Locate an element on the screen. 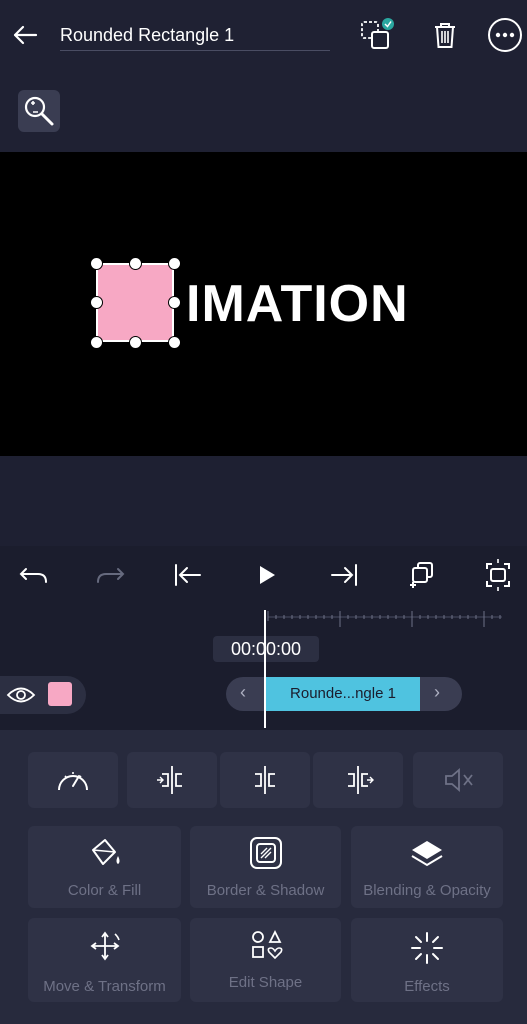  speed-button is located at coordinates (73, 780).